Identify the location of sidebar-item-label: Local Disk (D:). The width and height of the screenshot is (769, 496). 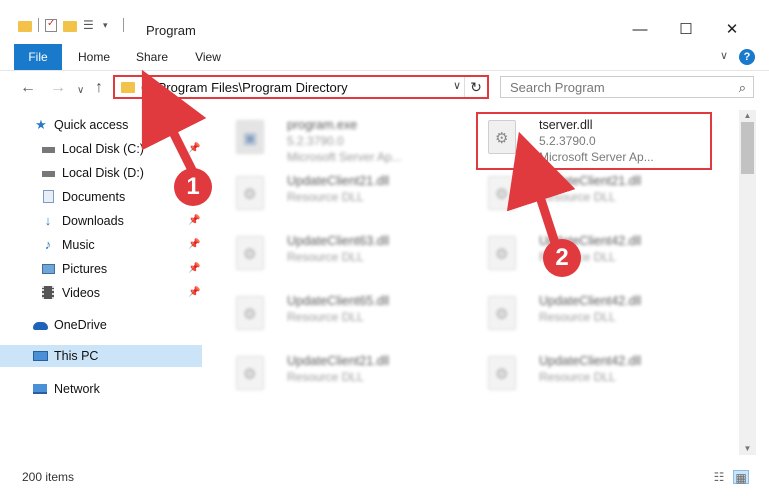
(103, 173).